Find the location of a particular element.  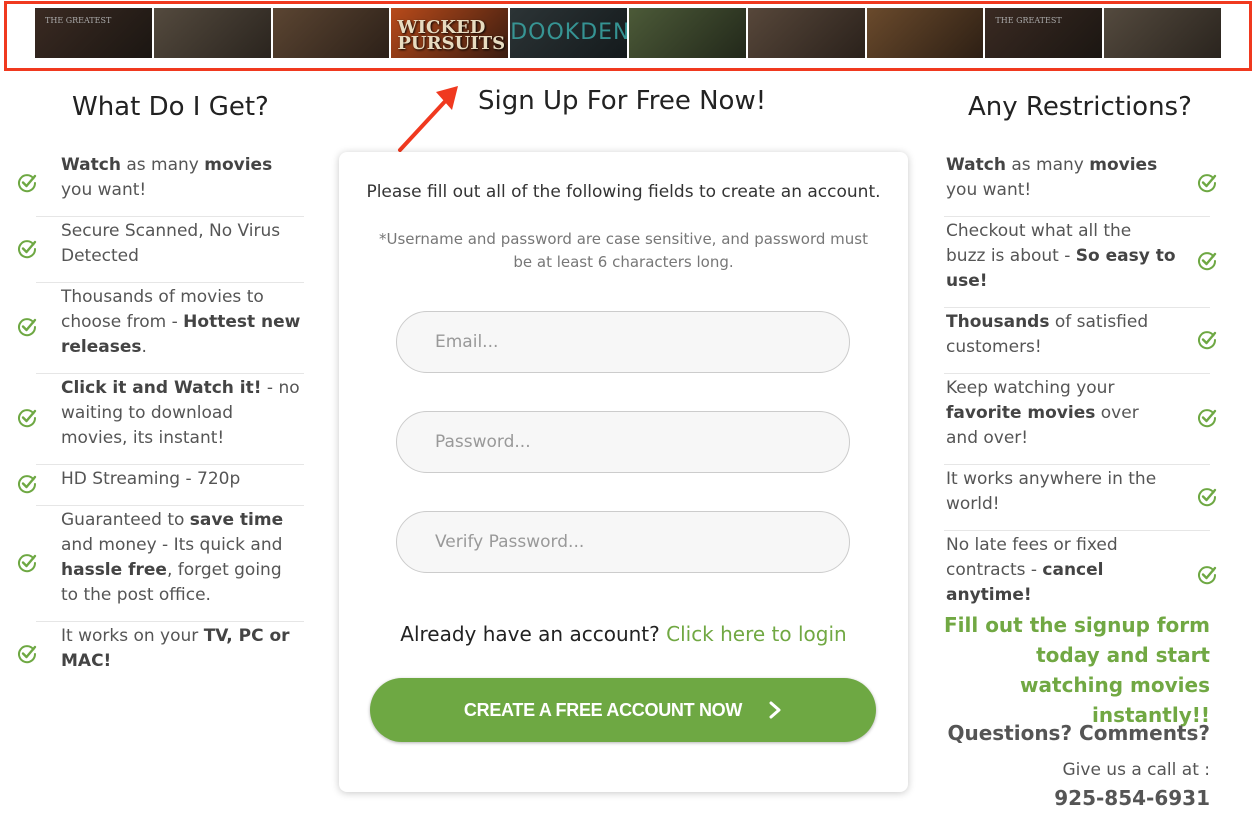

questions-heading: Questions? Comments? is located at coordinates (1078, 733).